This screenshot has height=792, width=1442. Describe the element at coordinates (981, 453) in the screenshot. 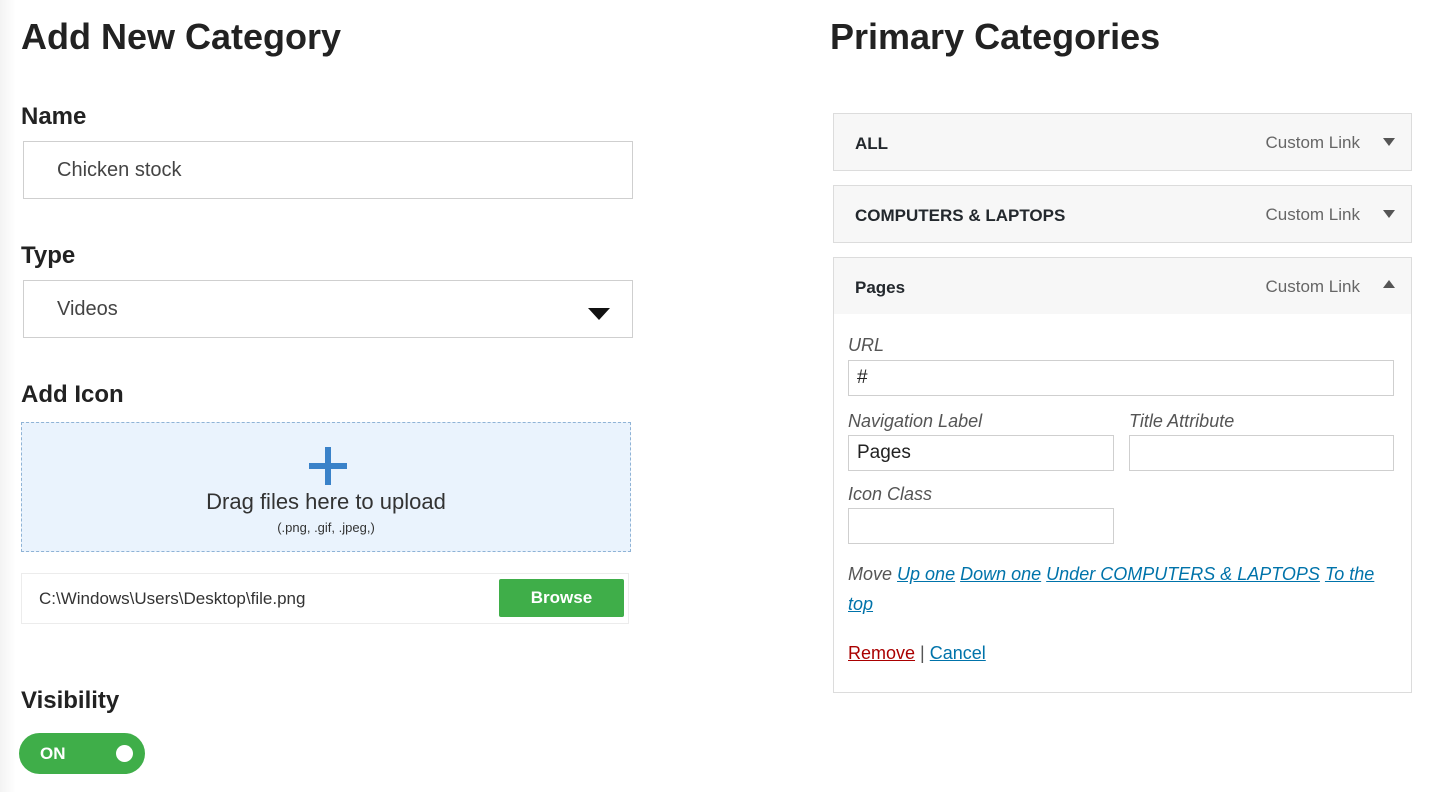

I see `navigation-label-input: Pages` at that location.